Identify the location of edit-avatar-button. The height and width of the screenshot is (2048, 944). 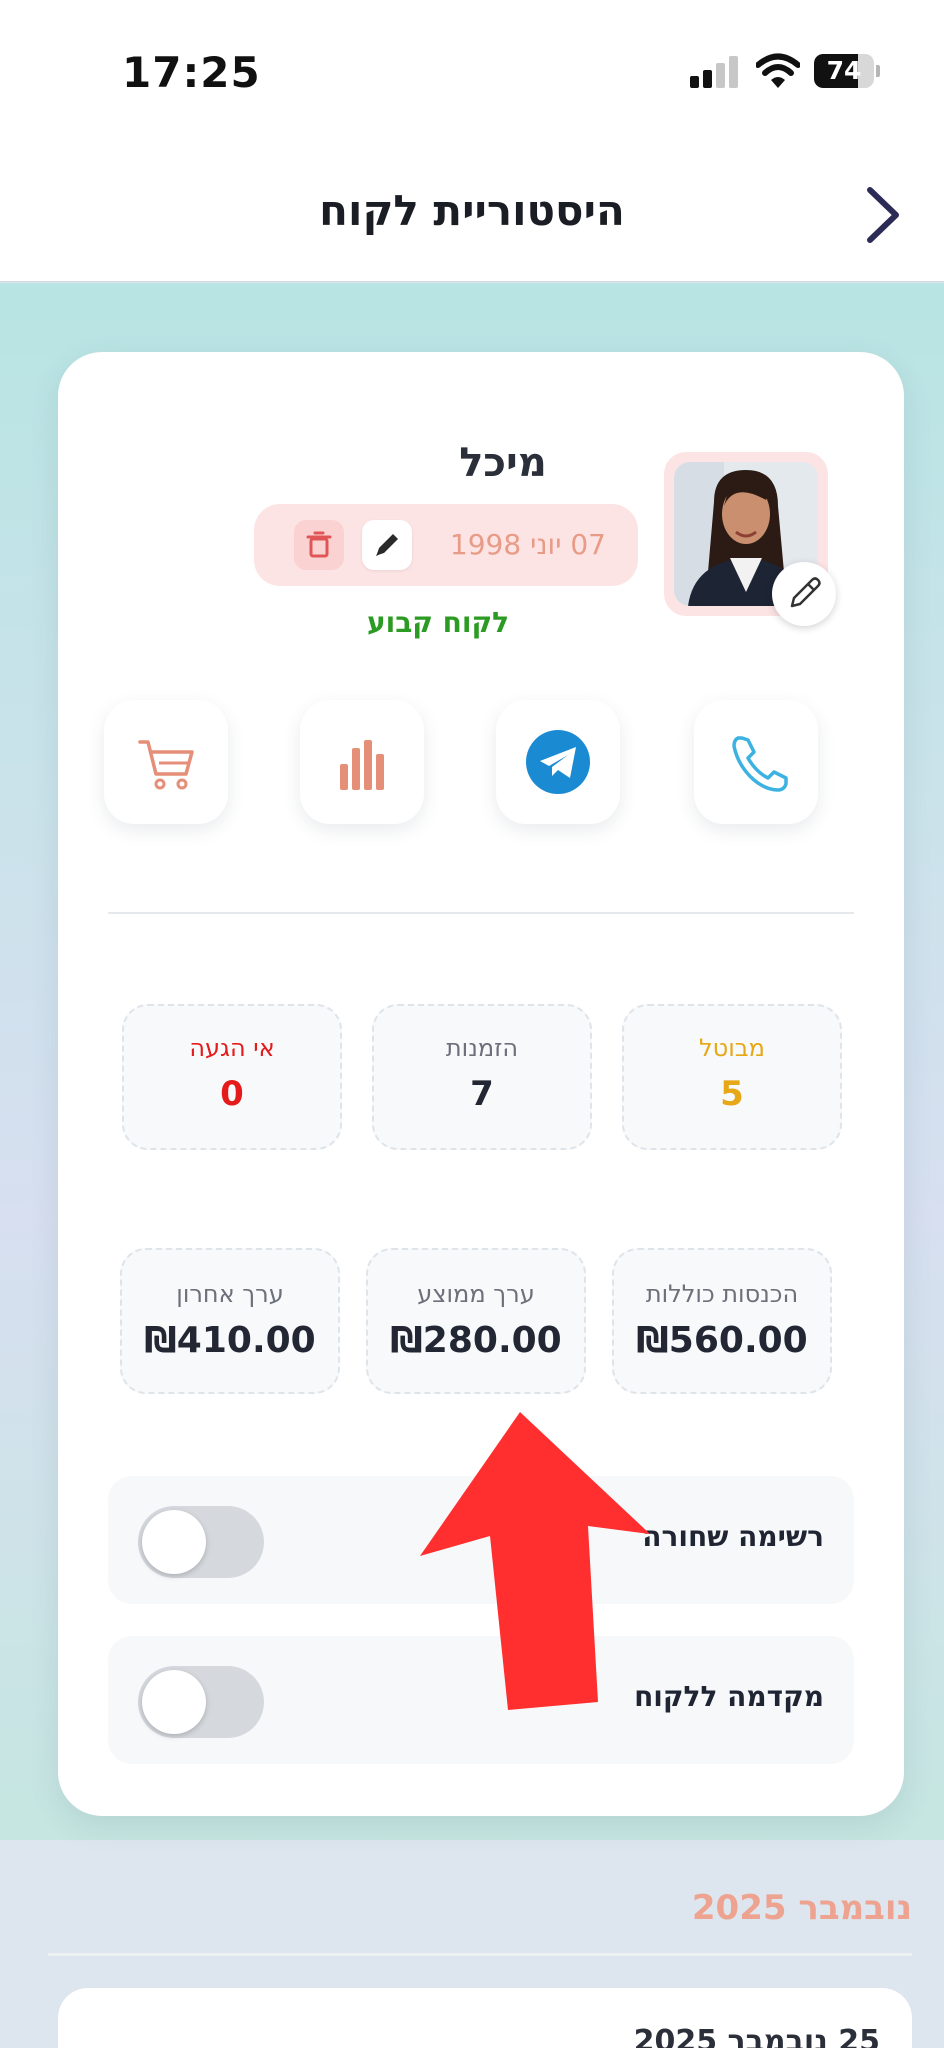
(804, 594).